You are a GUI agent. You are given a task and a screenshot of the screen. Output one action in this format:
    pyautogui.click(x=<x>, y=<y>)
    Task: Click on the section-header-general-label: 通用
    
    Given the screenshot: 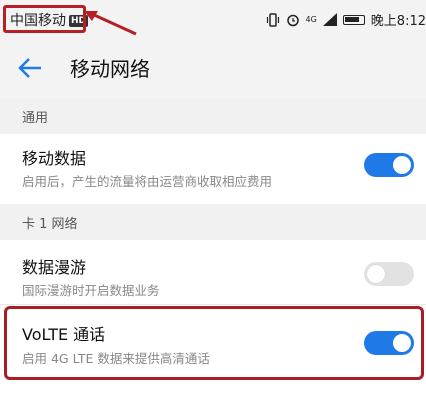 What is the action you would take?
    pyautogui.click(x=35, y=118)
    